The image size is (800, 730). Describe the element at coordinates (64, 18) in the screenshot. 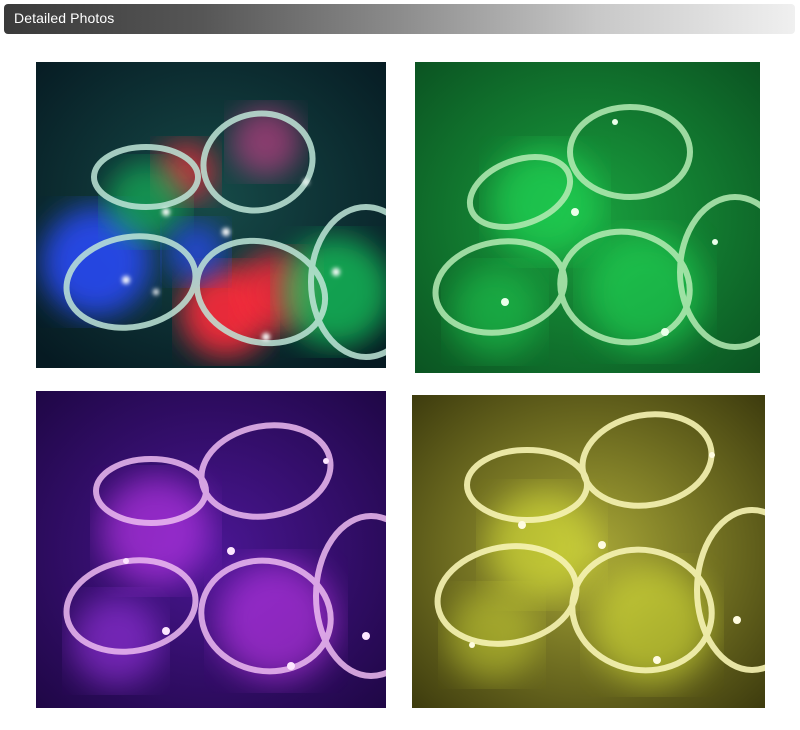

I see `section-title: Detailed Photos` at that location.